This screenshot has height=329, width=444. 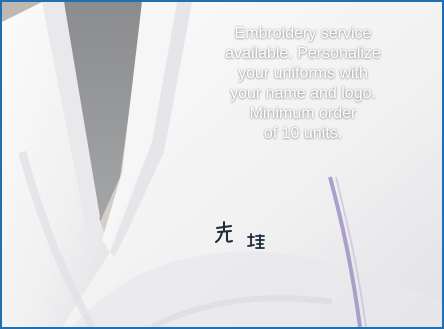 I want to click on caption-line: Embroidery service, so click(x=303, y=33).